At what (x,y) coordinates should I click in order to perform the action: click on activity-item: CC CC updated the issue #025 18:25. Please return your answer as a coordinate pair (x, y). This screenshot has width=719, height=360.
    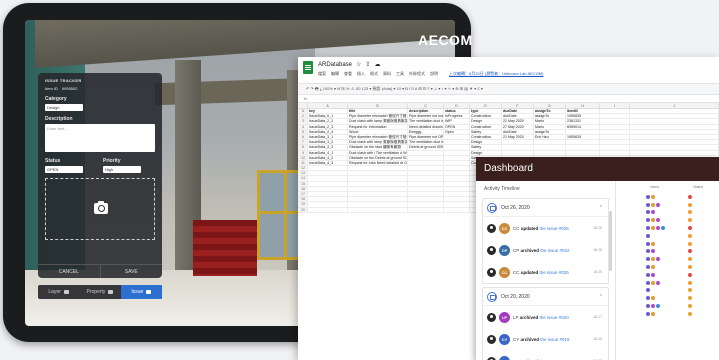
    Looking at the image, I should click on (545, 228).